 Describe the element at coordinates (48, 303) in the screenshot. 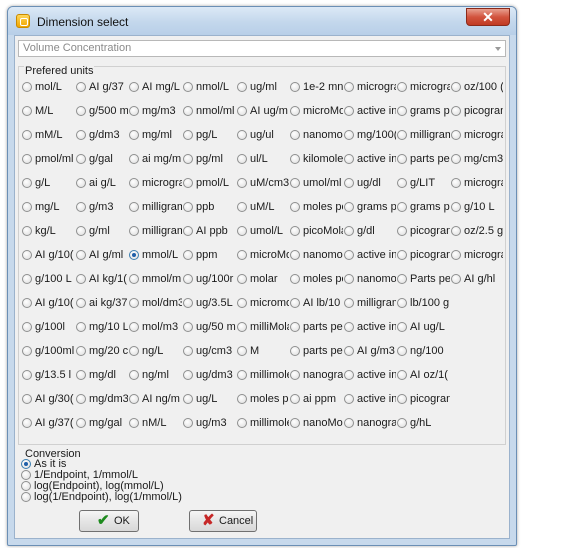

I see `unit-option: AI g/10(` at that location.